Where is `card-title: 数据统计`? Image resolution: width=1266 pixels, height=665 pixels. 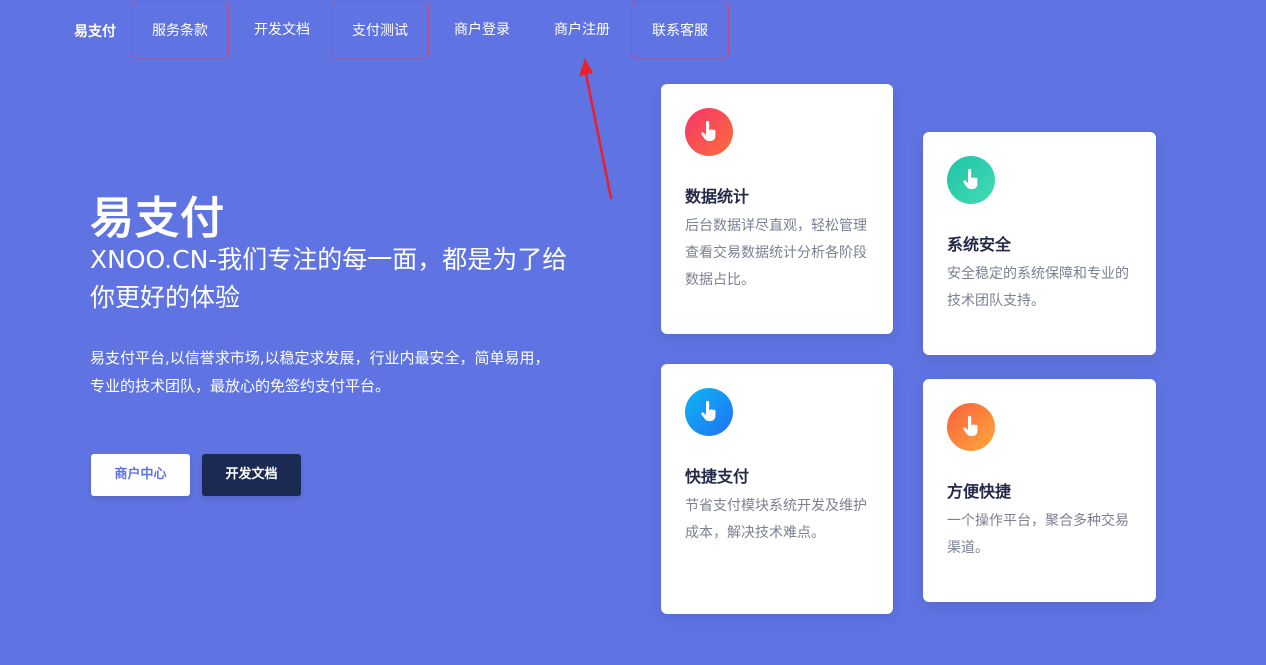
card-title: 数据统计 is located at coordinates (717, 196).